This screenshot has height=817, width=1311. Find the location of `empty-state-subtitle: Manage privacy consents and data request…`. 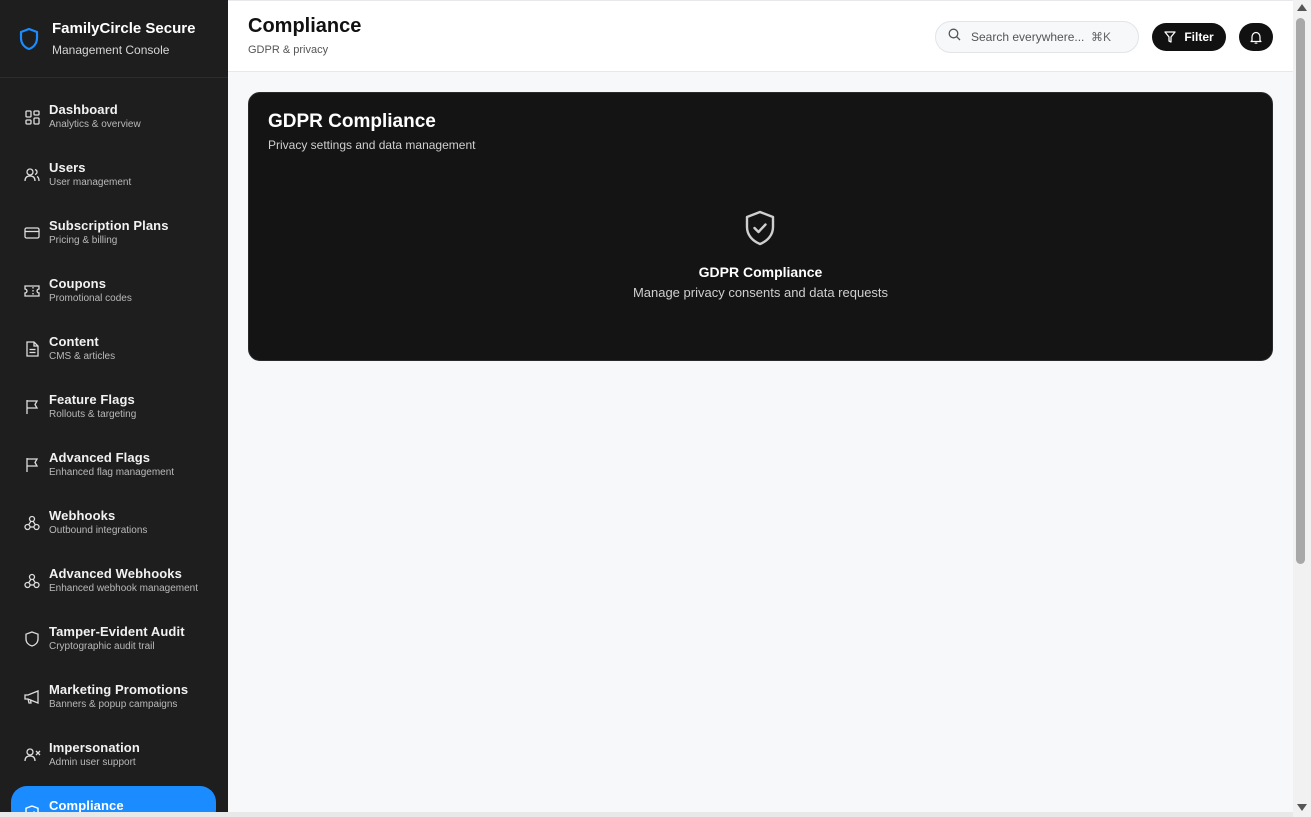

empty-state-subtitle: Manage privacy consents and data request… is located at coordinates (760, 292).